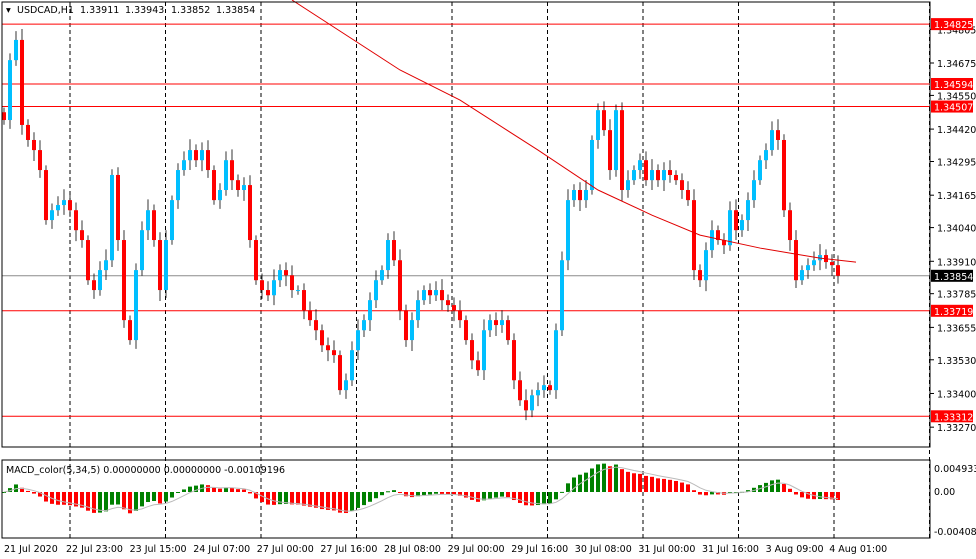  I want to click on time-label: 28 Jul 08:00, so click(412, 549).